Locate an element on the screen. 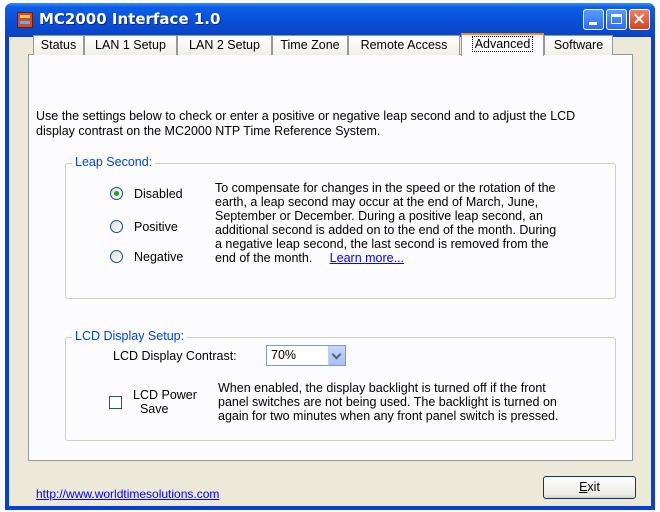  close-icon: × is located at coordinates (639, 19).